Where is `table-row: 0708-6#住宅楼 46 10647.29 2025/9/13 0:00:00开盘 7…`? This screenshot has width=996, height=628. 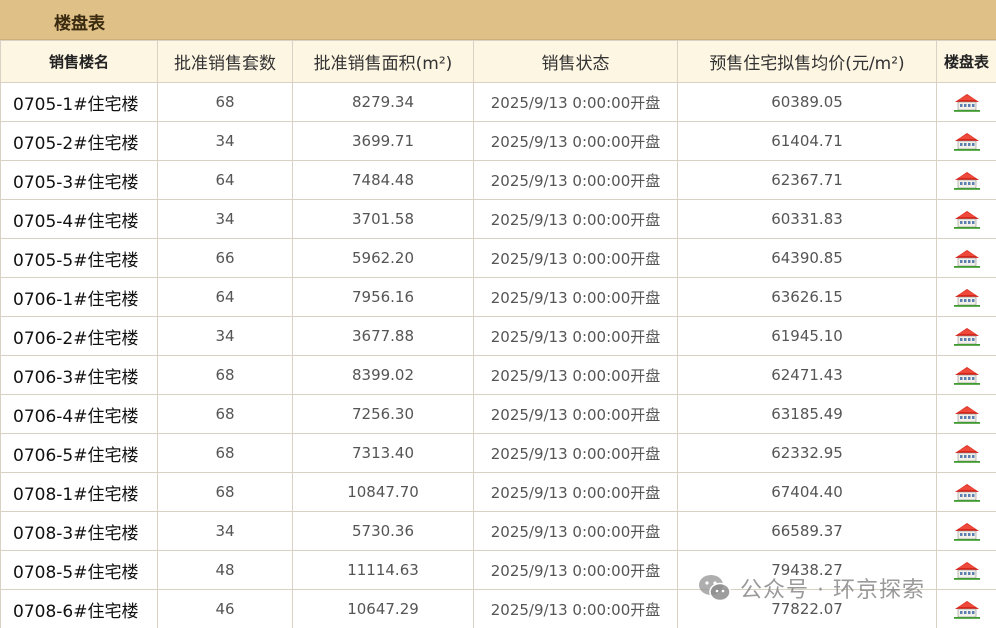 table-row: 0708-6#住宅楼 46 10647.29 2025/9/13 0:00:00开盘 7… is located at coordinates (498, 608).